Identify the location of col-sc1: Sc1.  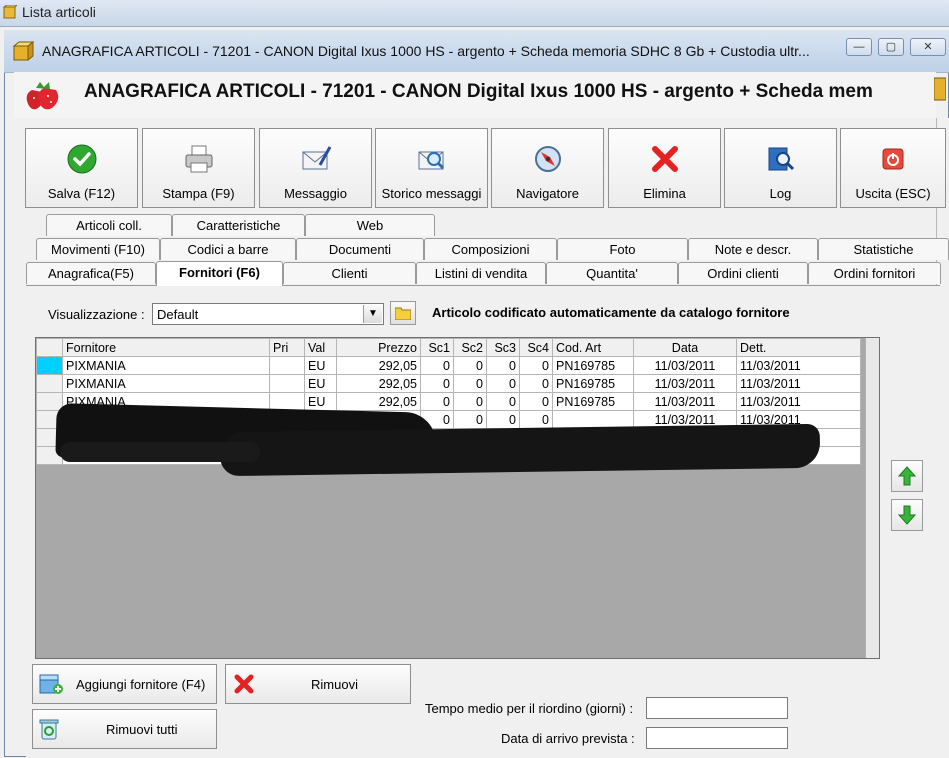
(437, 347).